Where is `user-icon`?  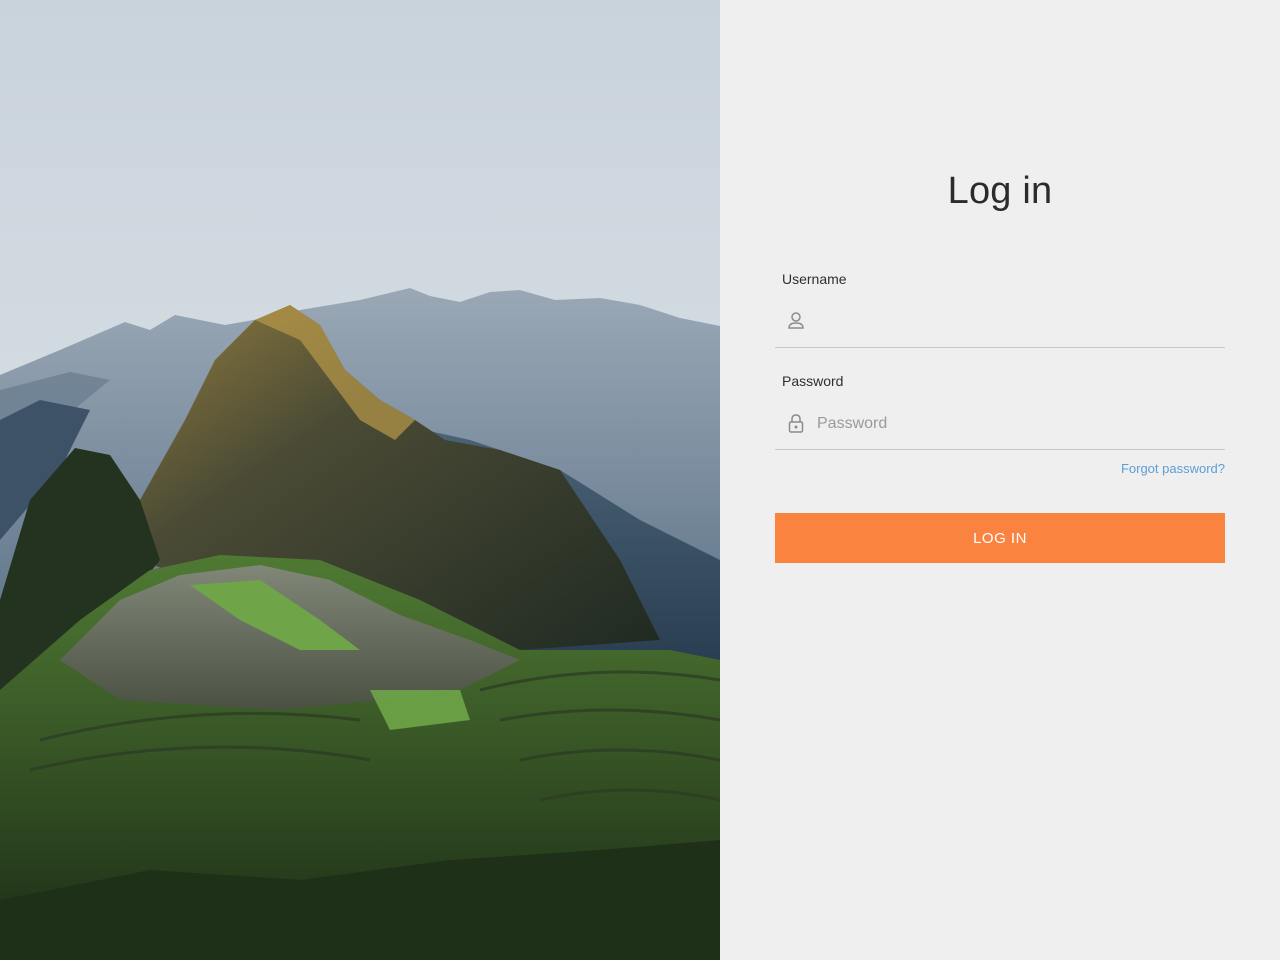 user-icon is located at coordinates (796, 321).